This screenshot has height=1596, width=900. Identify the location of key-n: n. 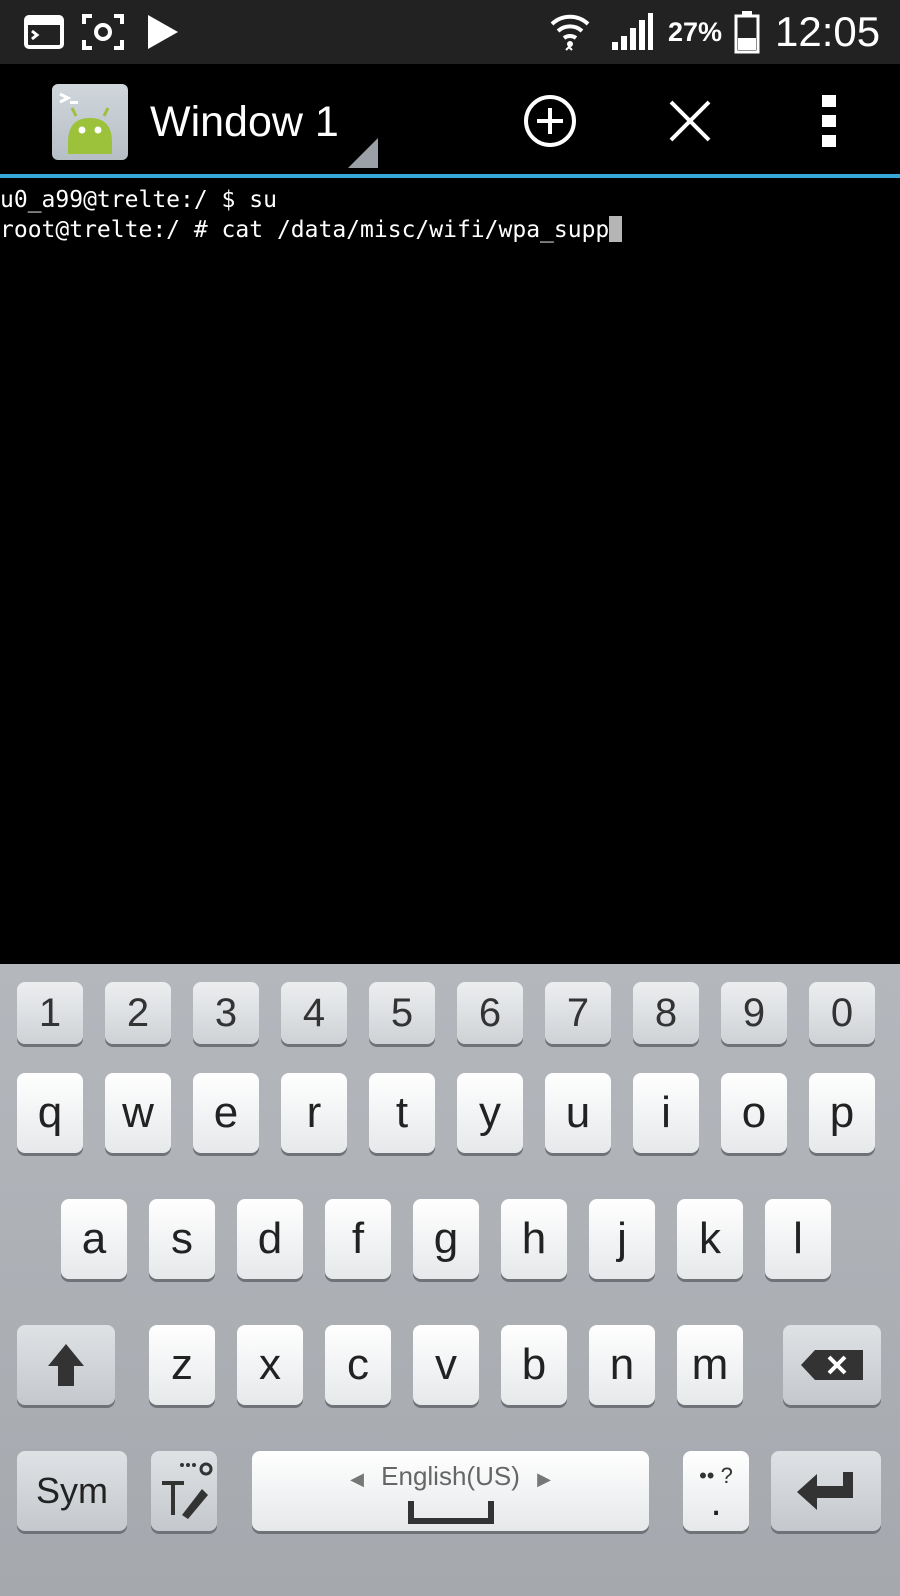
(622, 1365).